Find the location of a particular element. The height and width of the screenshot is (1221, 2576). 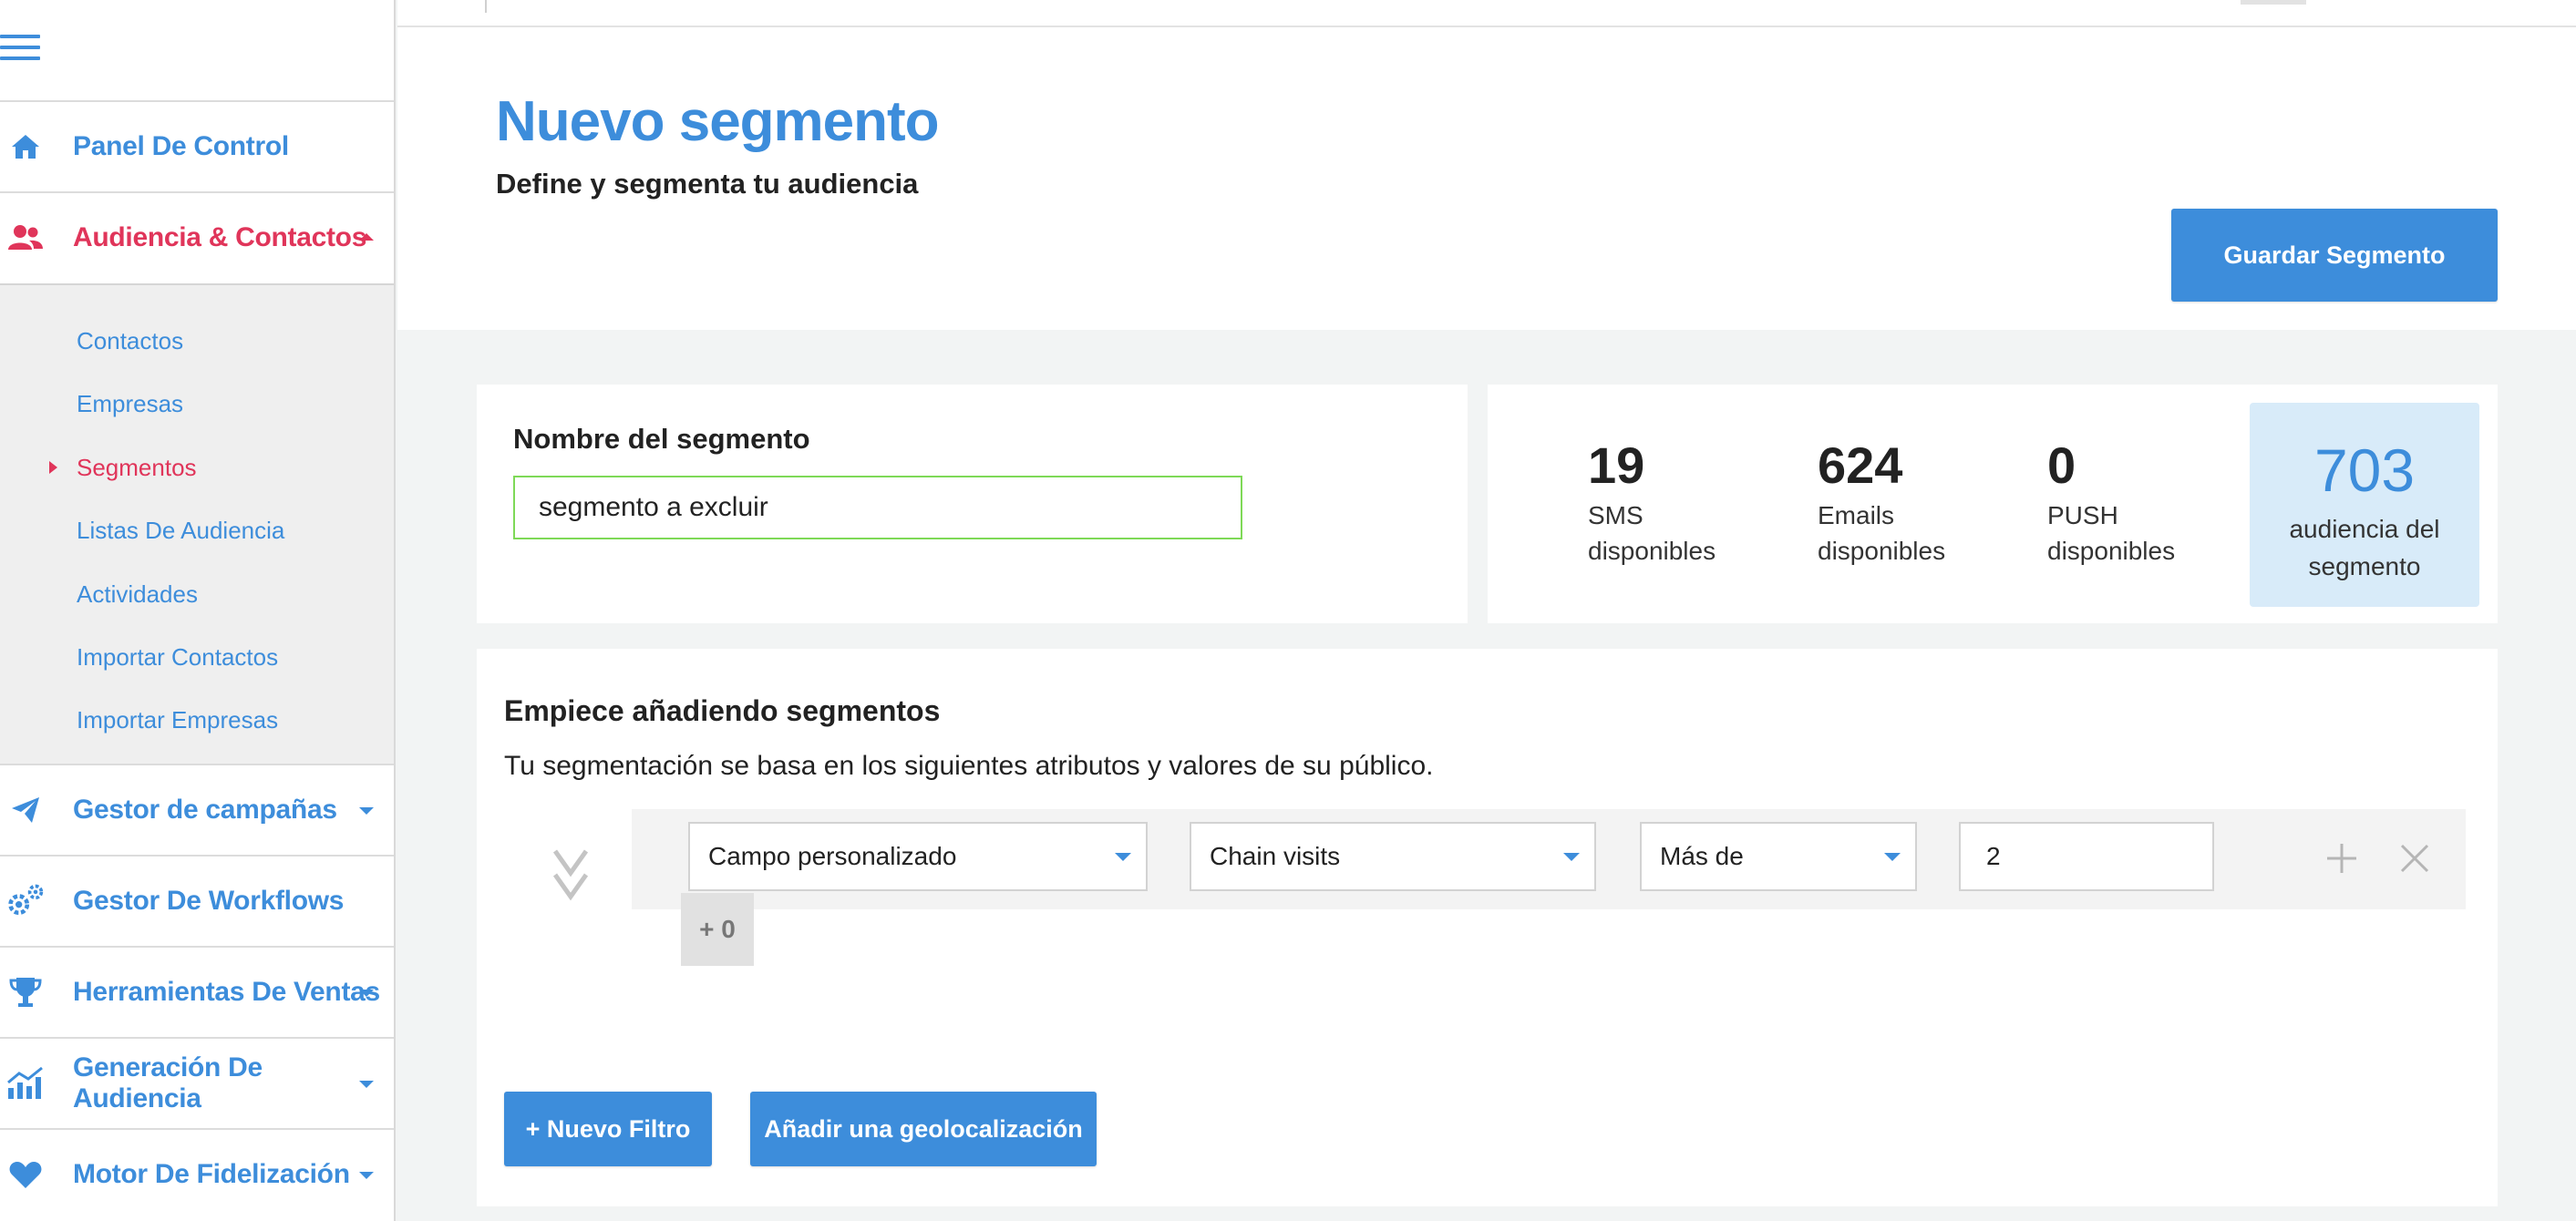

sidebar-item-label: Panel De Control is located at coordinates (181, 146).